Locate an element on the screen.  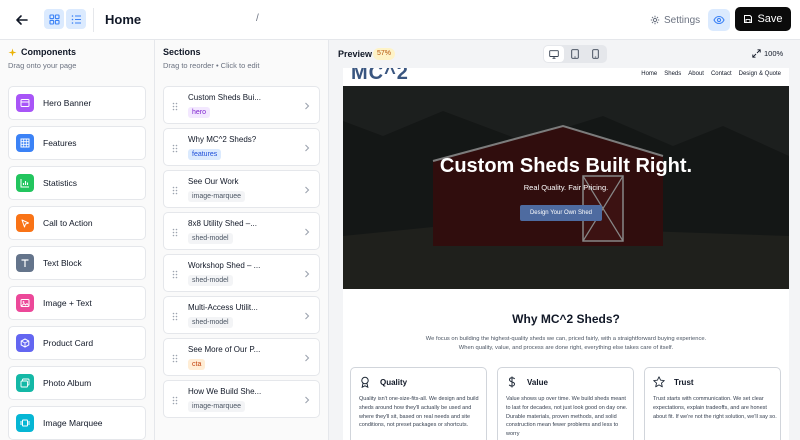
components-title: Components is located at coordinates (42, 52).